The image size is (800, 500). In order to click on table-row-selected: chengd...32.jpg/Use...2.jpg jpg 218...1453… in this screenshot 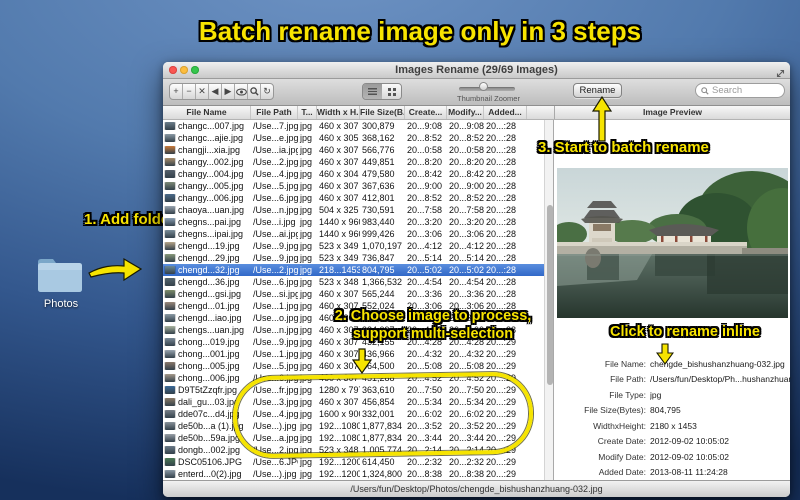, I will do `click(353, 270)`.